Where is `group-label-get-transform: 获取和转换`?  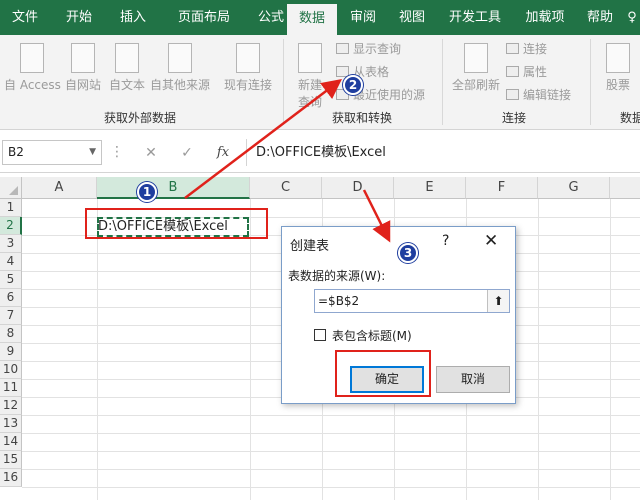 group-label-get-transform: 获取和转换 is located at coordinates (361, 118).